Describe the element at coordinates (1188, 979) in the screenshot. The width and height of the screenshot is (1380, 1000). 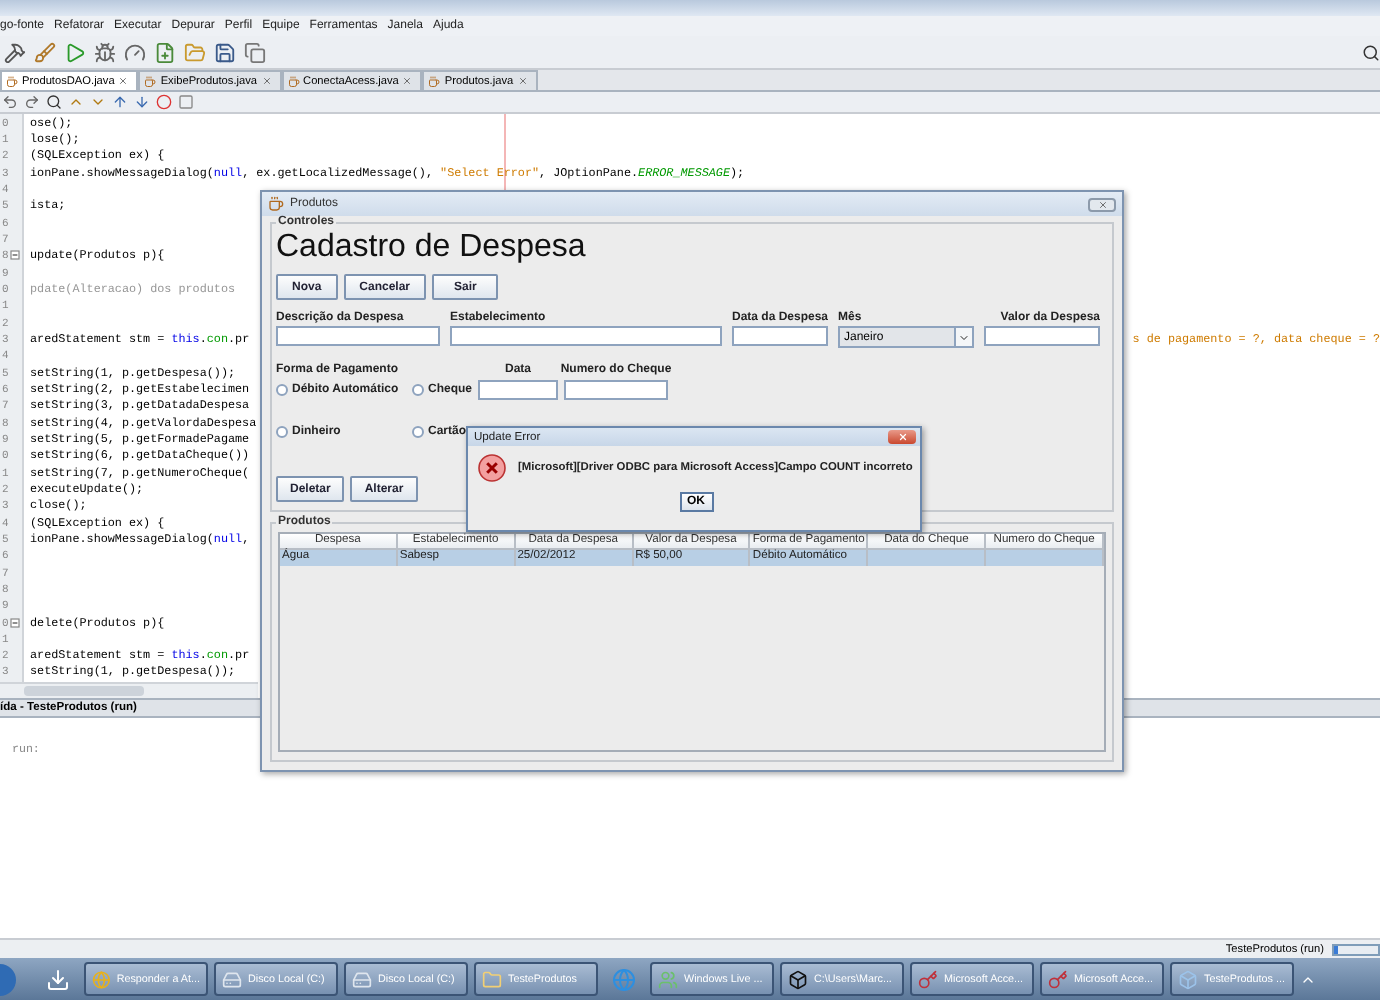
I see `cube-icon` at that location.